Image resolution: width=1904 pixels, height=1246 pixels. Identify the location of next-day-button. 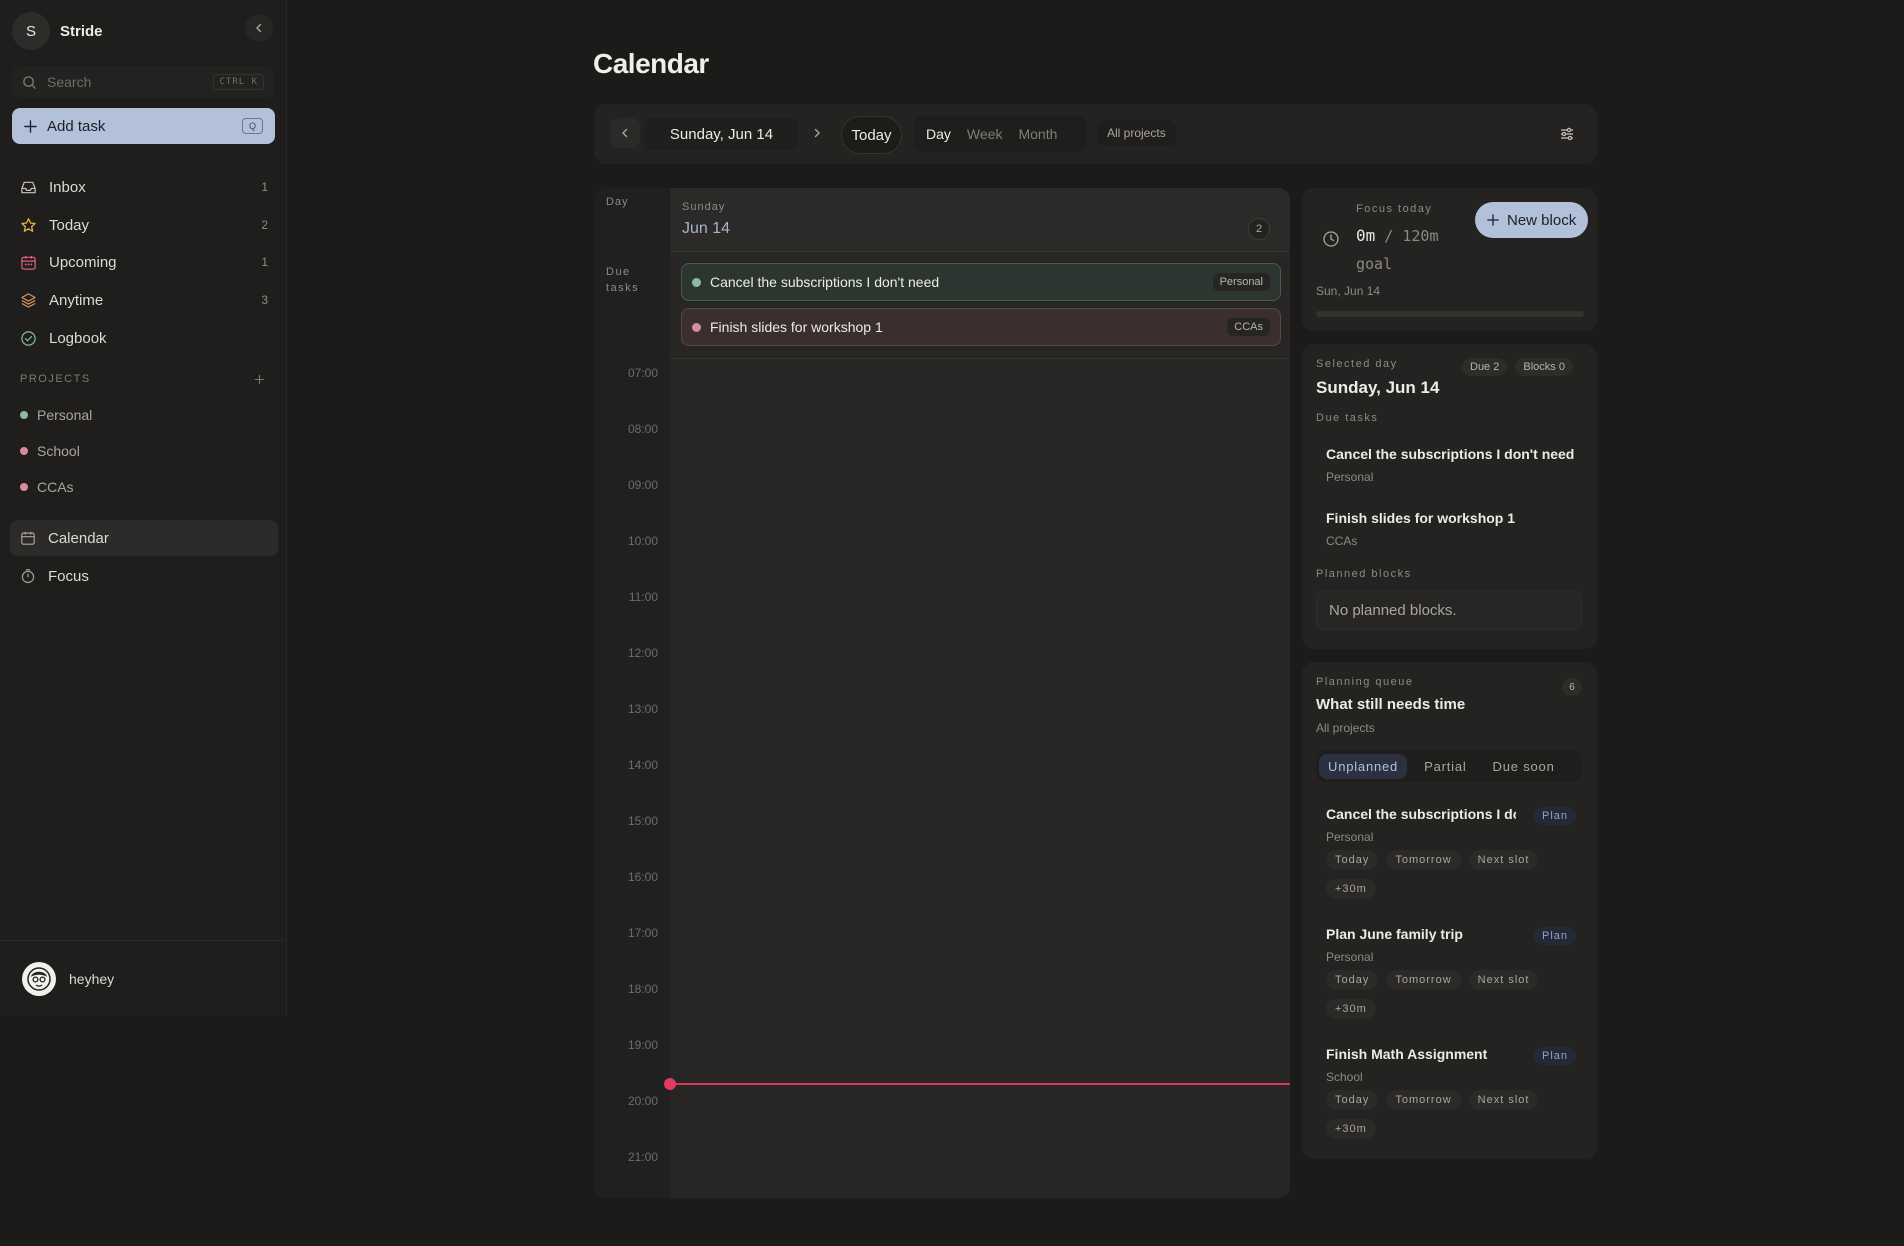
(817, 133).